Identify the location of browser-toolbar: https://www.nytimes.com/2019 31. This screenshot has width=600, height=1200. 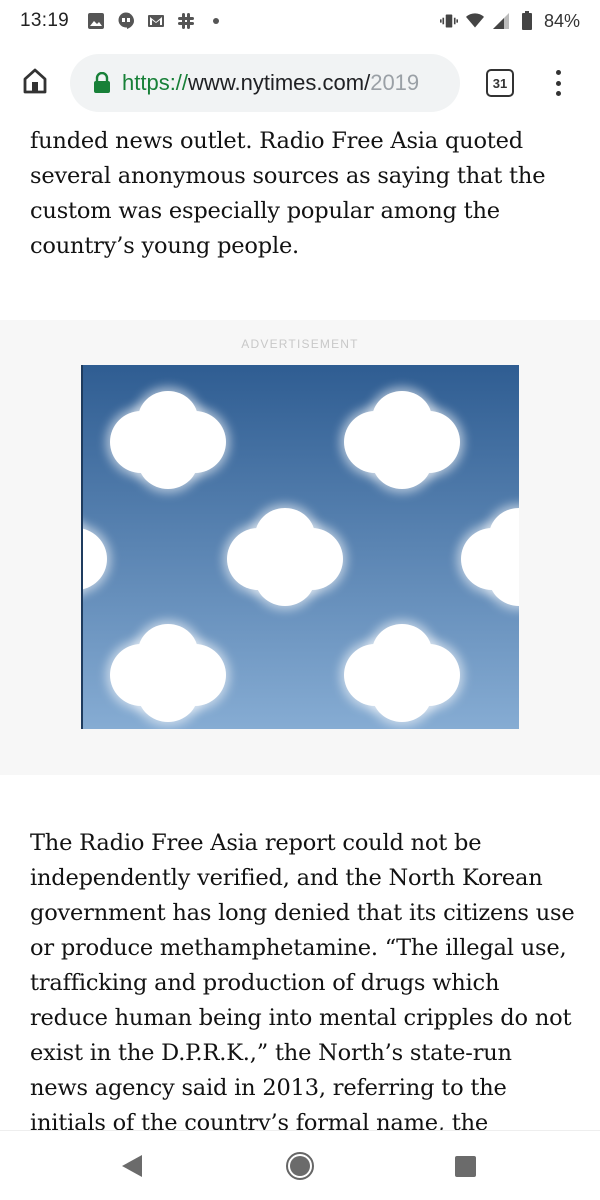
(300, 83).